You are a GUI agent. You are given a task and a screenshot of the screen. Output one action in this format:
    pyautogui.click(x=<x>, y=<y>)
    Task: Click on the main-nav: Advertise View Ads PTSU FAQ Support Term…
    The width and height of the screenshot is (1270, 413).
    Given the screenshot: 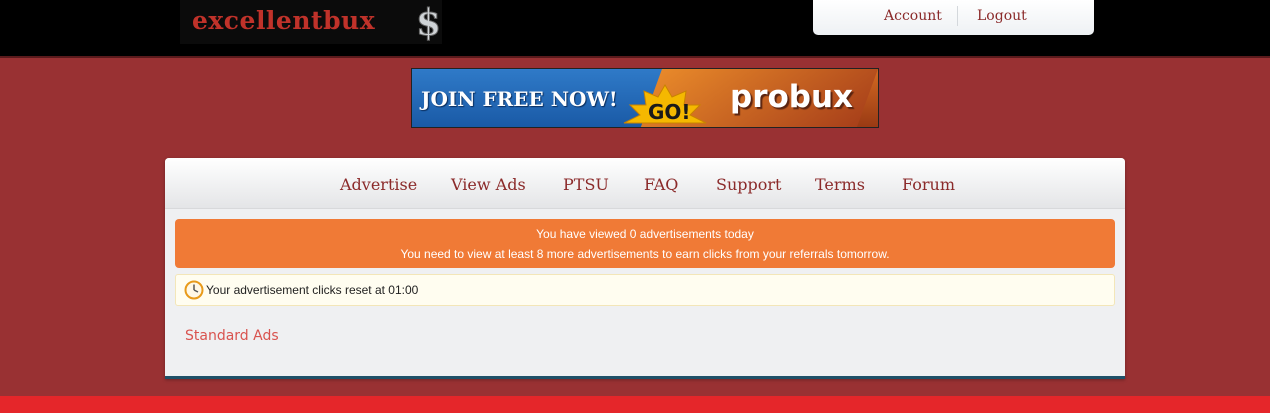 What is the action you would take?
    pyautogui.click(x=645, y=183)
    